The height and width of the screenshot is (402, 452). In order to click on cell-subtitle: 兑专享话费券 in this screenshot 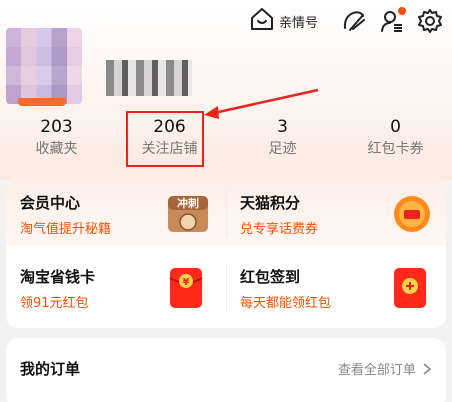, I will do `click(279, 229)`.